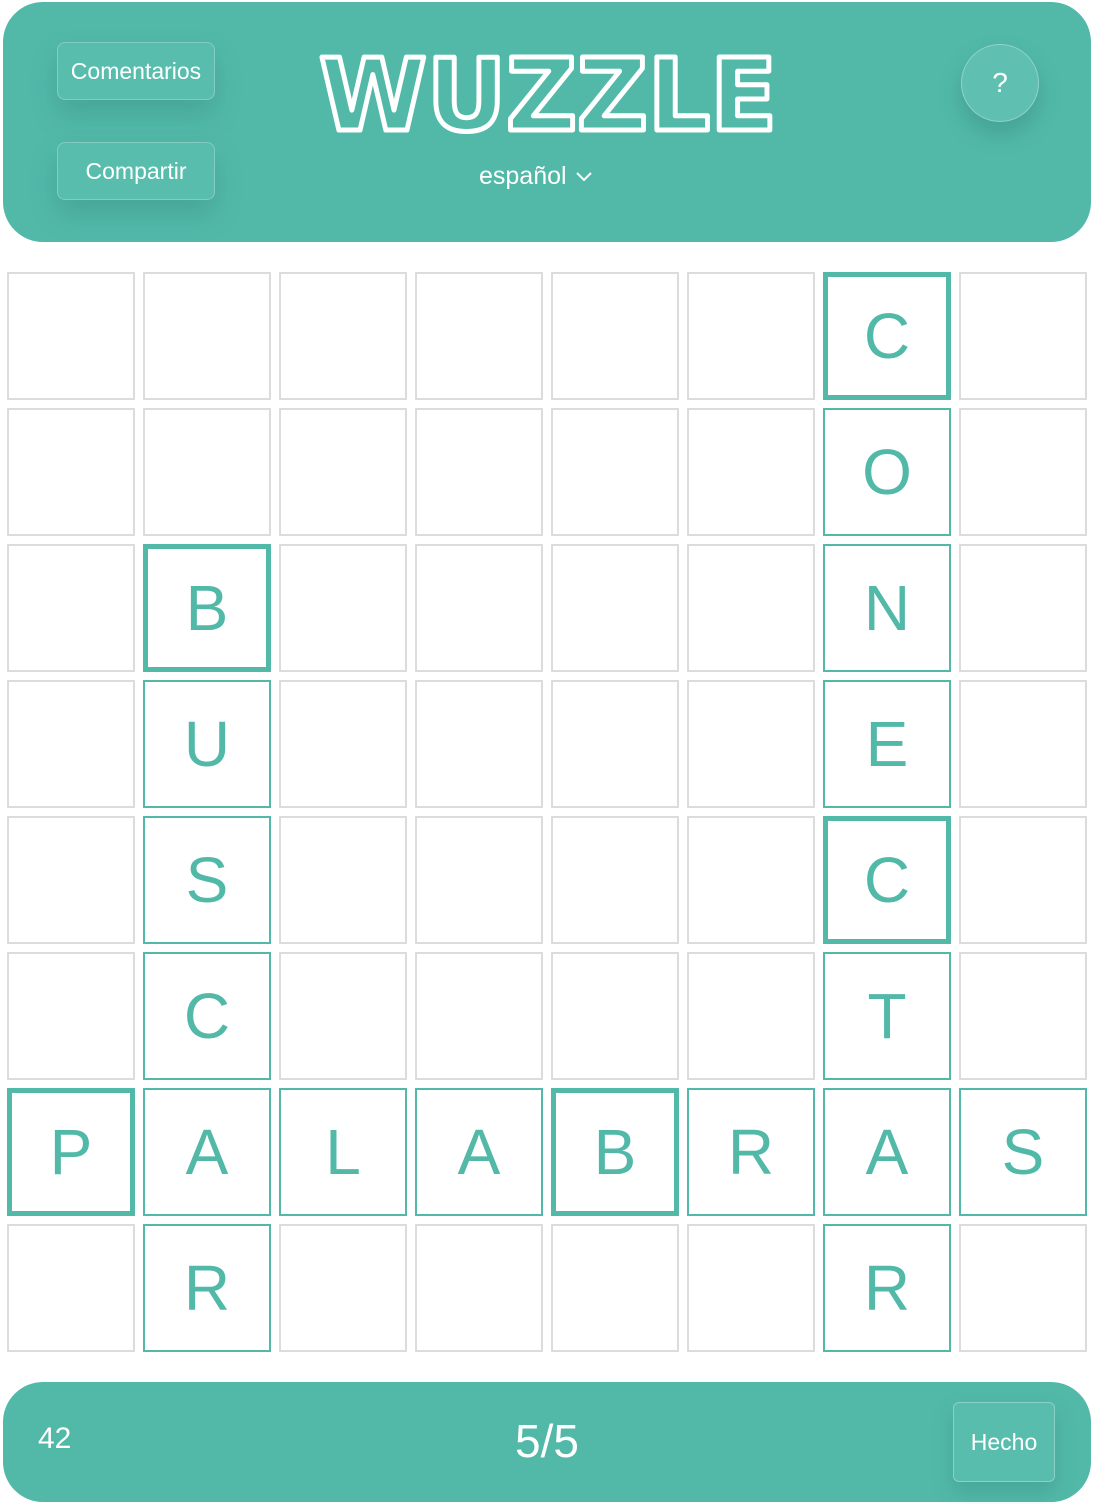 The image size is (1094, 1504). I want to click on letter-tile: E, so click(887, 744).